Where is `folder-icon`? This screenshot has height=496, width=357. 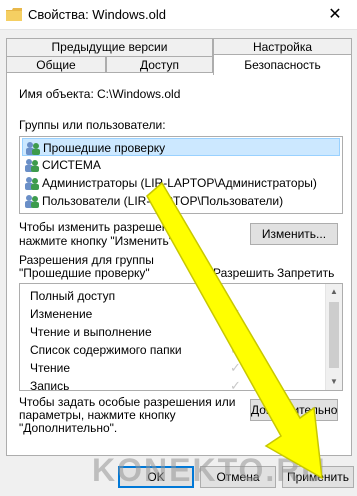
folder-icon is located at coordinates (14, 14).